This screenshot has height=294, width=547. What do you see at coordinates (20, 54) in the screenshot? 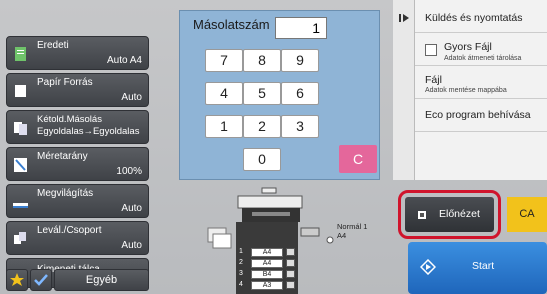
I see `document-icon` at bounding box center [20, 54].